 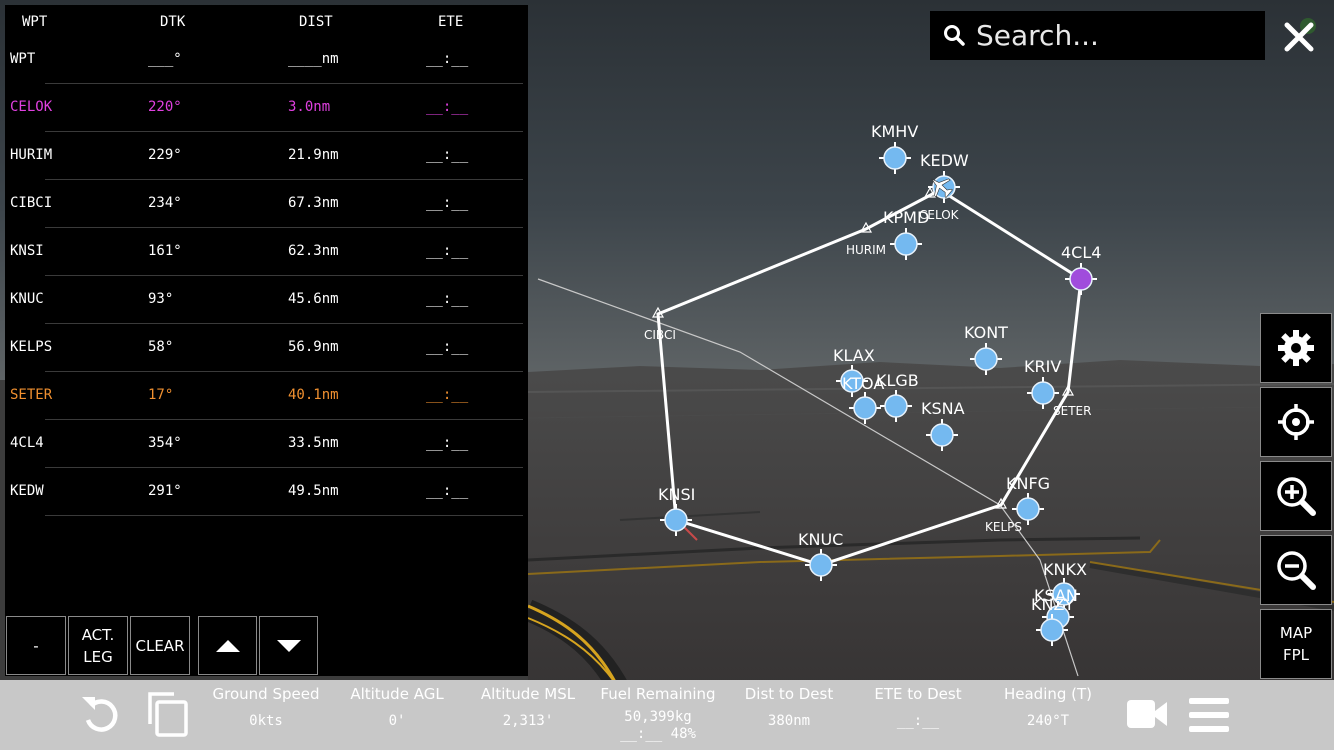 What do you see at coordinates (528, 721) in the screenshot?
I see `altitude-msl-value: 2,313'` at bounding box center [528, 721].